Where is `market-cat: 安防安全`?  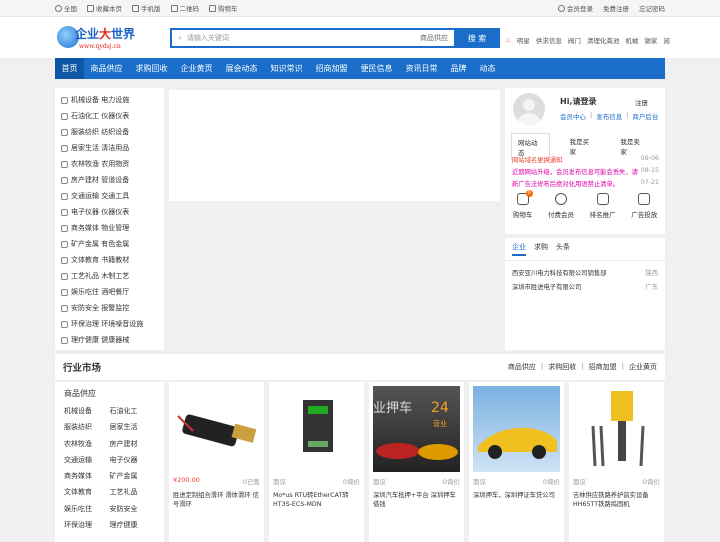 market-cat: 安防安全 is located at coordinates (133, 509).